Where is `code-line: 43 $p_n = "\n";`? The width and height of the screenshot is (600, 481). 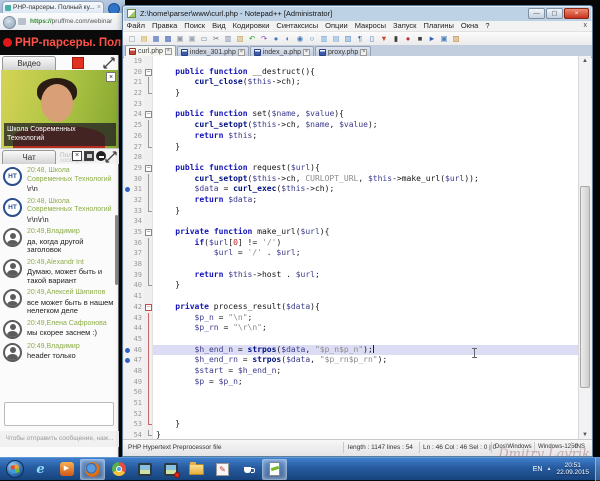 code-line: 43 $p_n = "\n"; is located at coordinates (351, 318).